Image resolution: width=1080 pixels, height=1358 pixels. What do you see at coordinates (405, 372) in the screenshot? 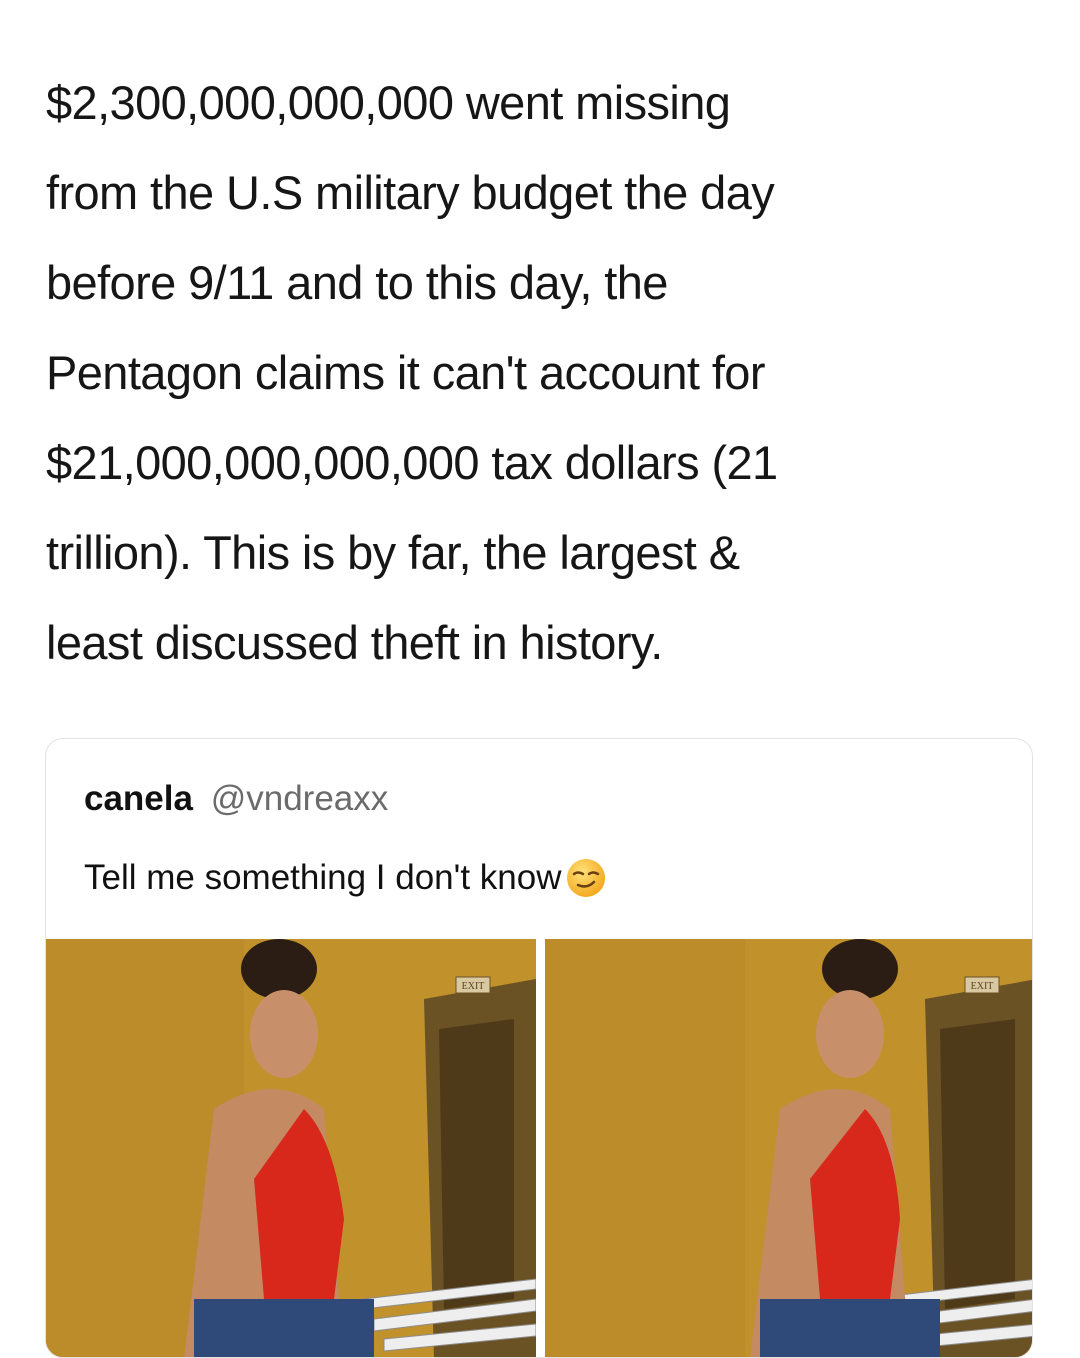
I see `post-text-line: Pentagon claims it can't account for` at bounding box center [405, 372].